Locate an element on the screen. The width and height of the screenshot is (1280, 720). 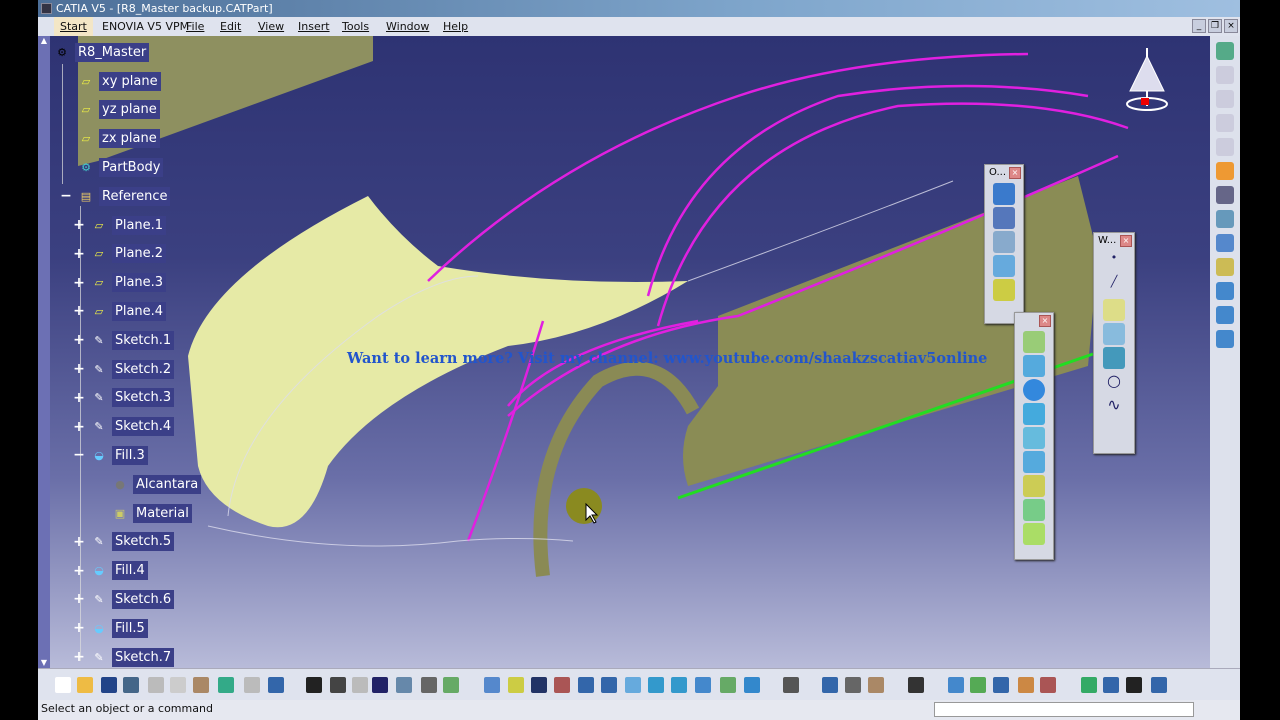
tree-node: − ◒ Fill.3 is located at coordinates (110, 455).